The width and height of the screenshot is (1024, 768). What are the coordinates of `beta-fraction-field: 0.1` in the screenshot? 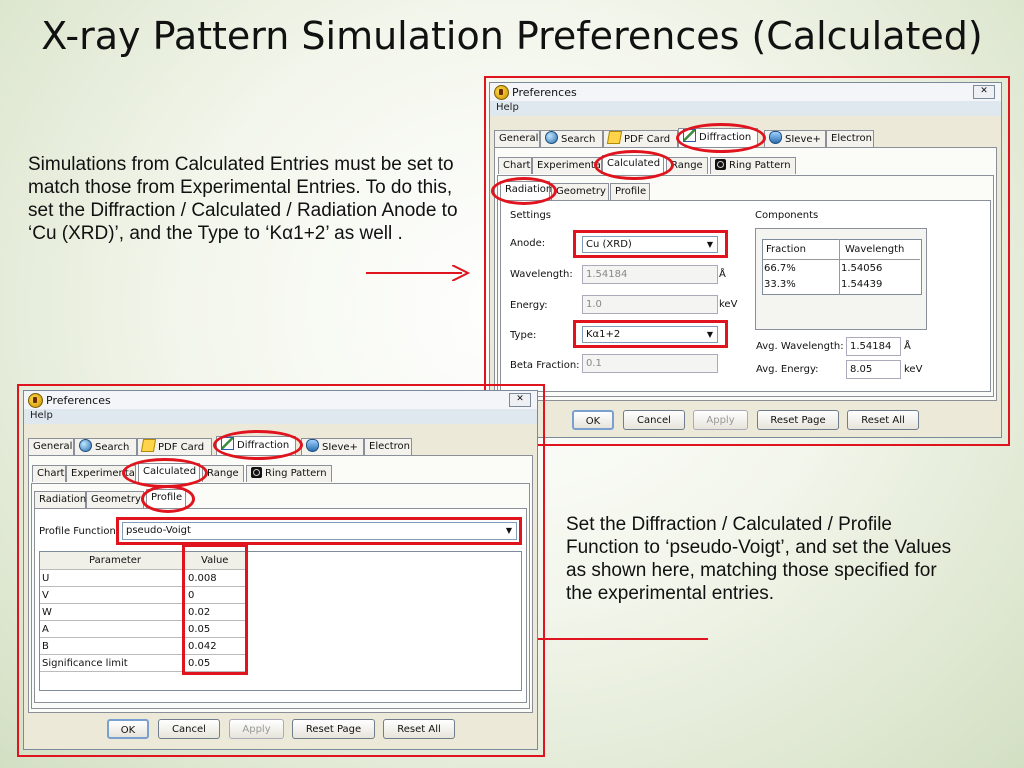 It's located at (650, 363).